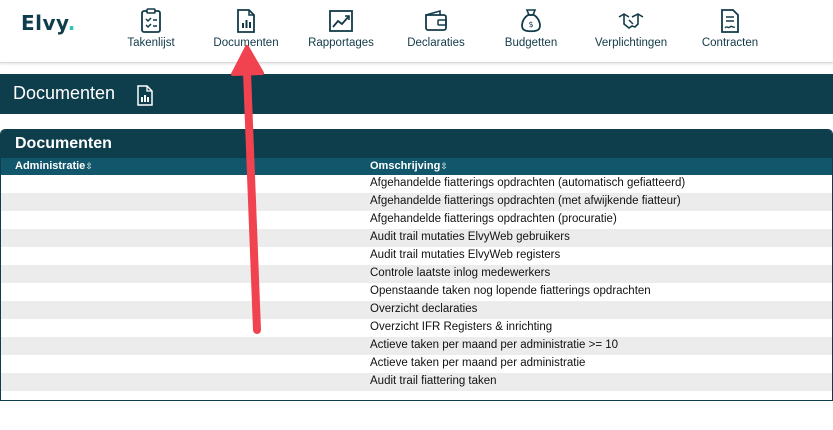 This screenshot has height=430, width=833. I want to click on clipboard-icon, so click(151, 20).